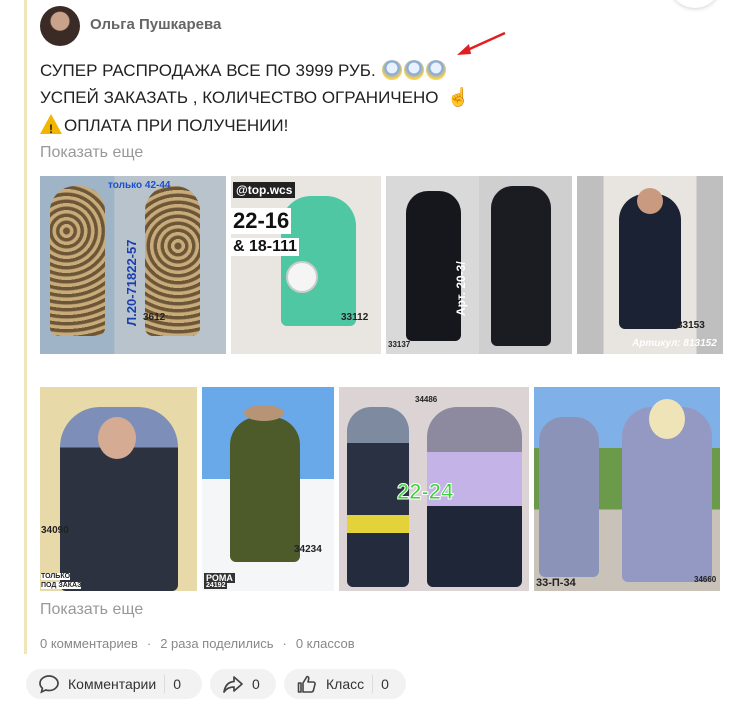 Image resolution: width=733 pixels, height=705 pixels. Describe the element at coordinates (131, 282) in the screenshot. I see `photo-1-article: Л.20-71822-57` at that location.